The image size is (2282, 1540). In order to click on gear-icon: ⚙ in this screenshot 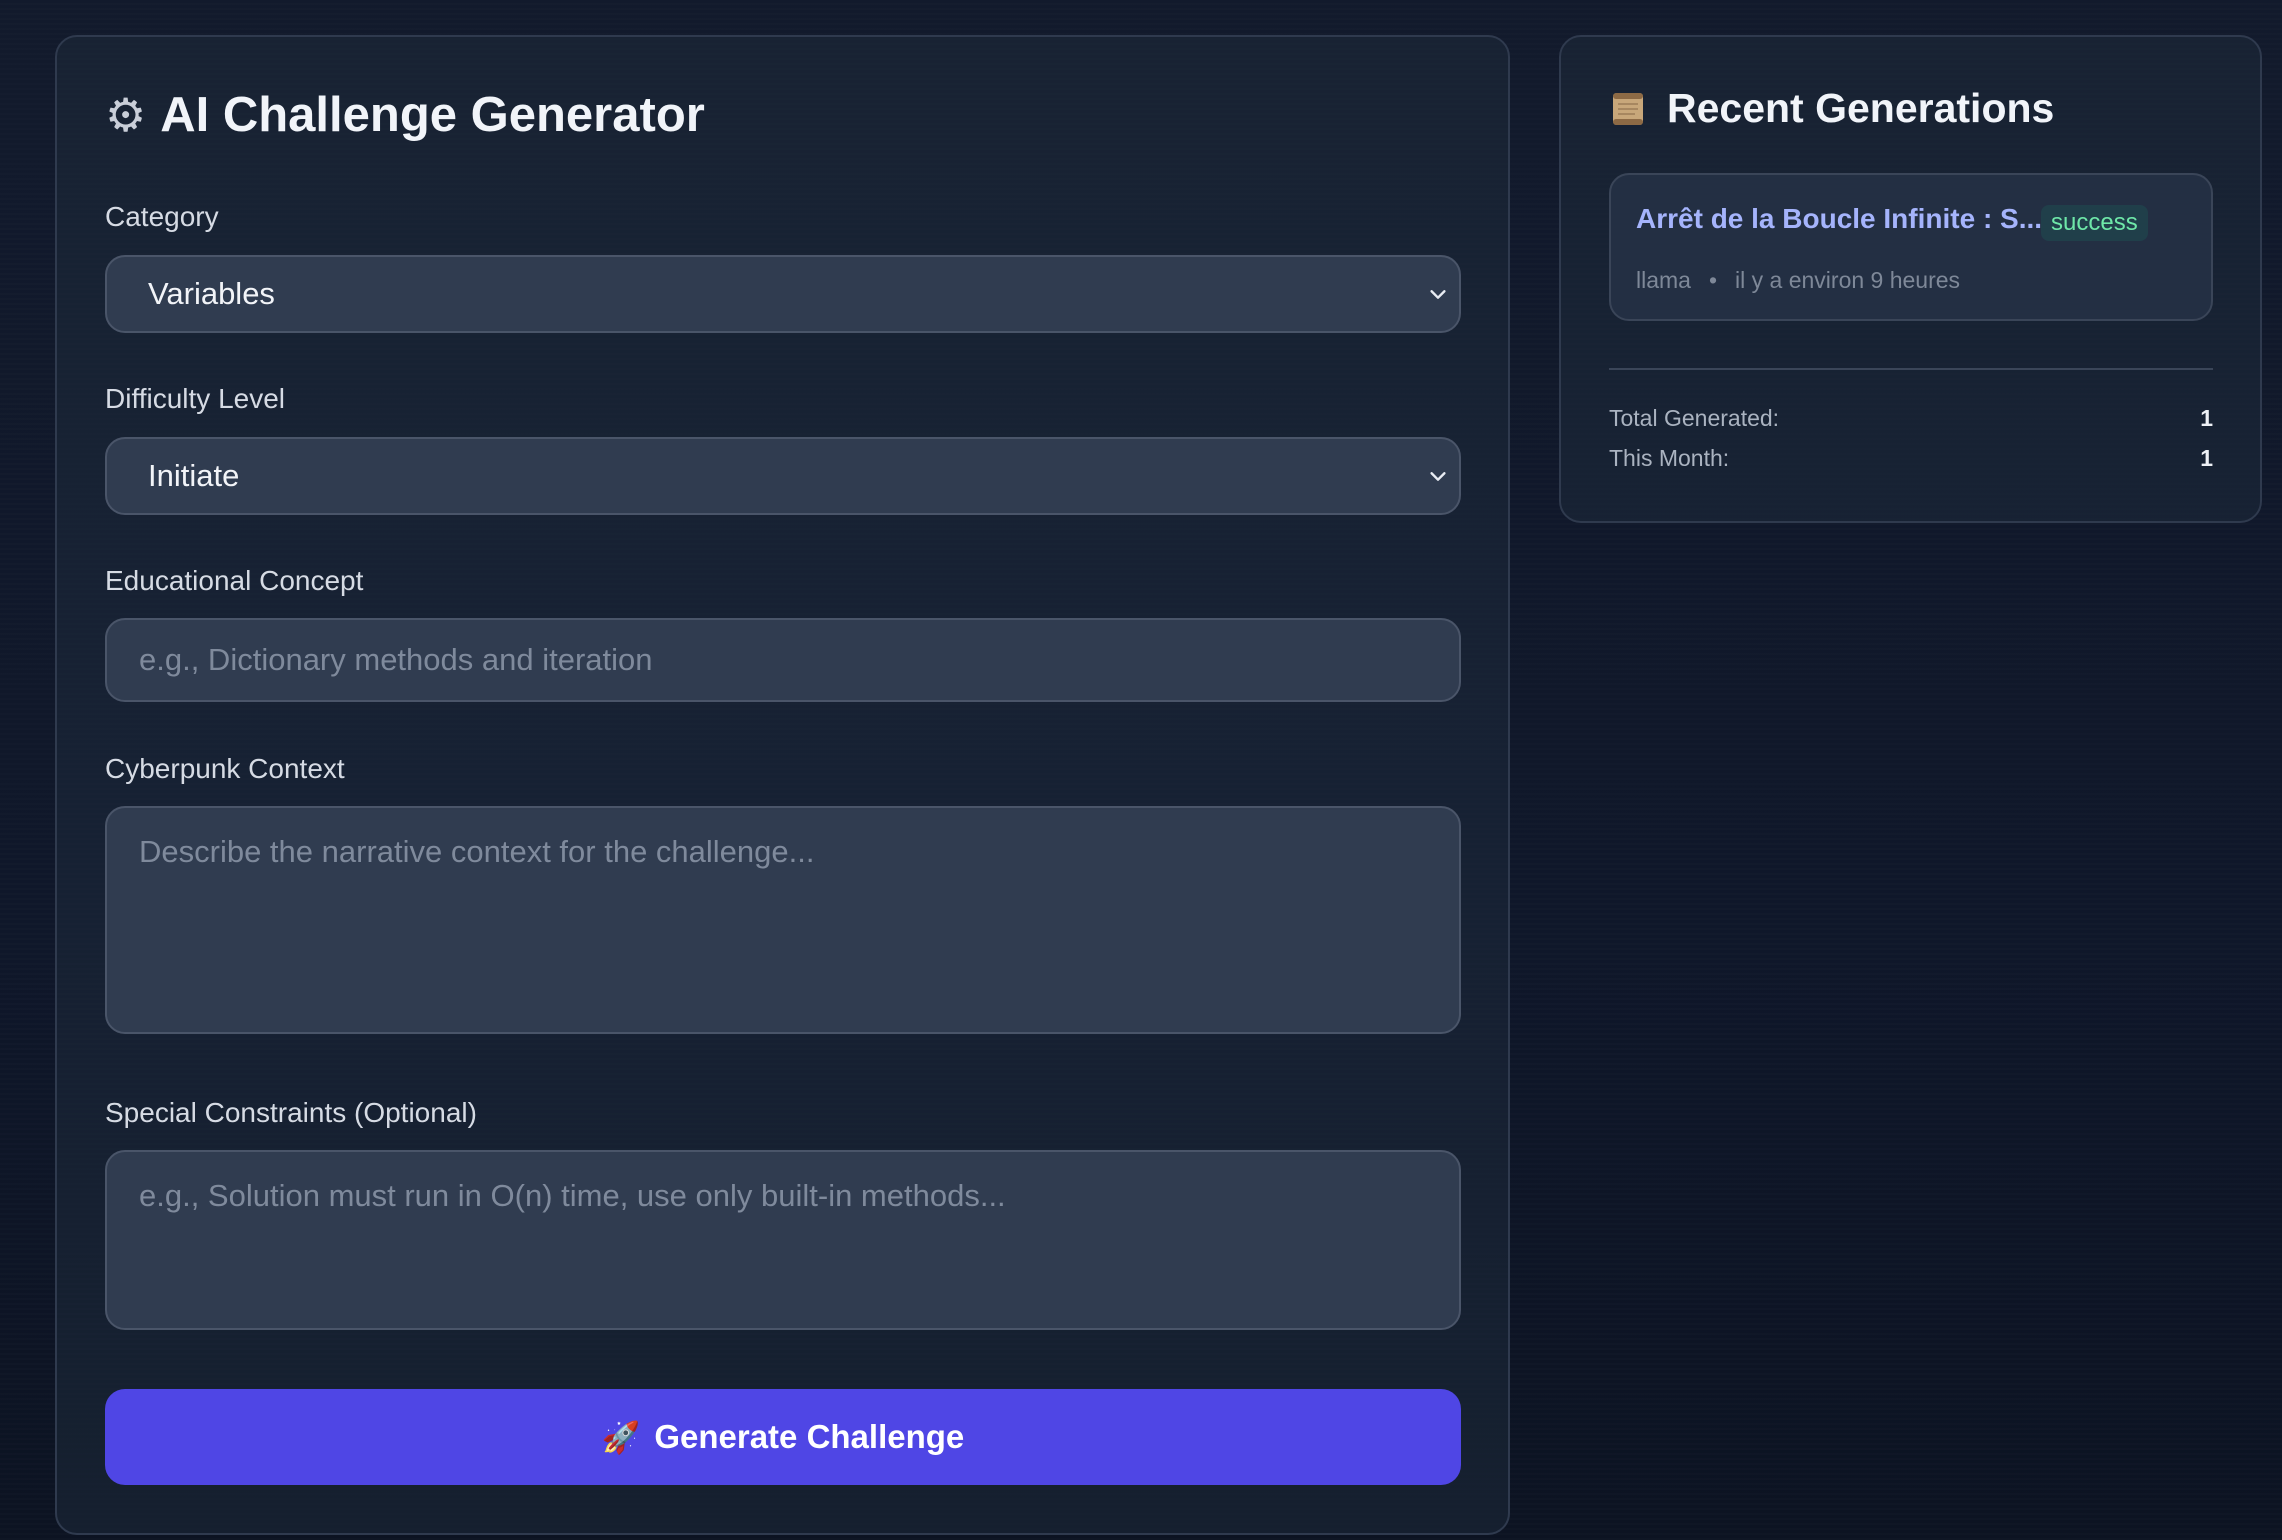, I will do `click(126, 115)`.